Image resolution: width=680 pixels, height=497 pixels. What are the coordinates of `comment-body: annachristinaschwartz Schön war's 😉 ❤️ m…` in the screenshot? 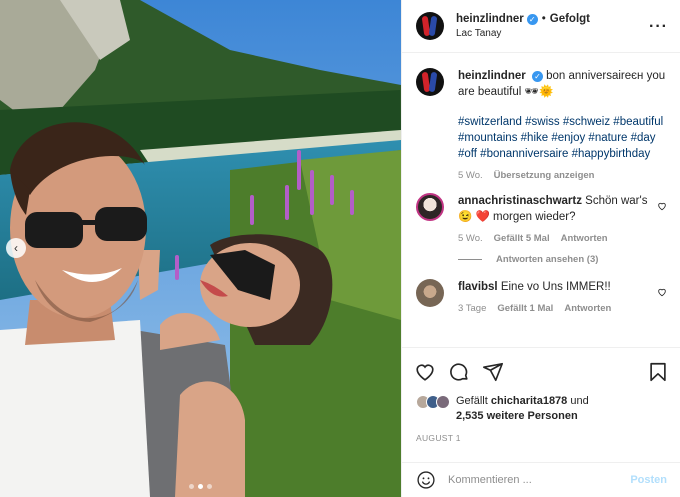 It's located at (562, 218).